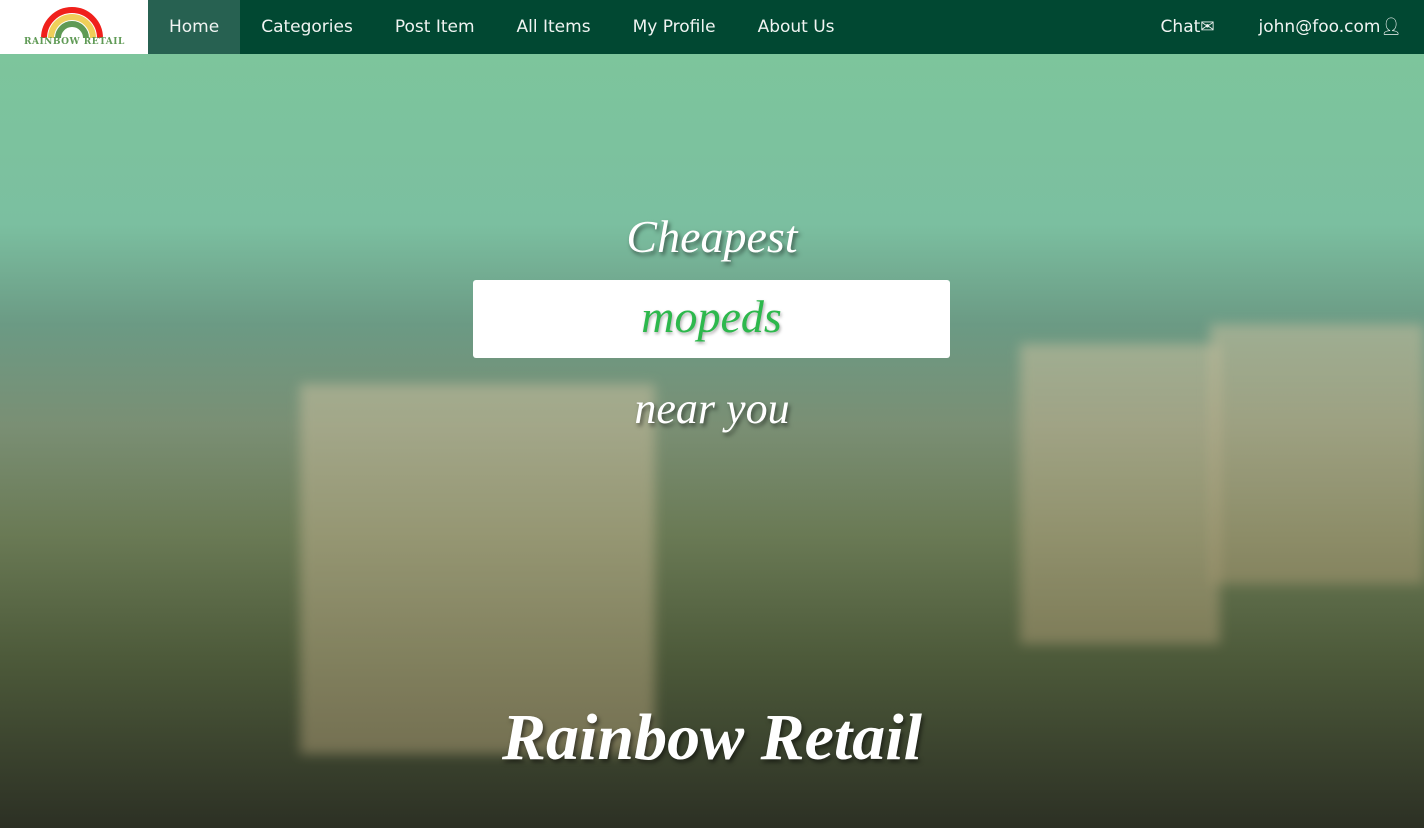 Image resolution: width=1424 pixels, height=828 pixels. I want to click on nav-all-items: All Items, so click(554, 27).